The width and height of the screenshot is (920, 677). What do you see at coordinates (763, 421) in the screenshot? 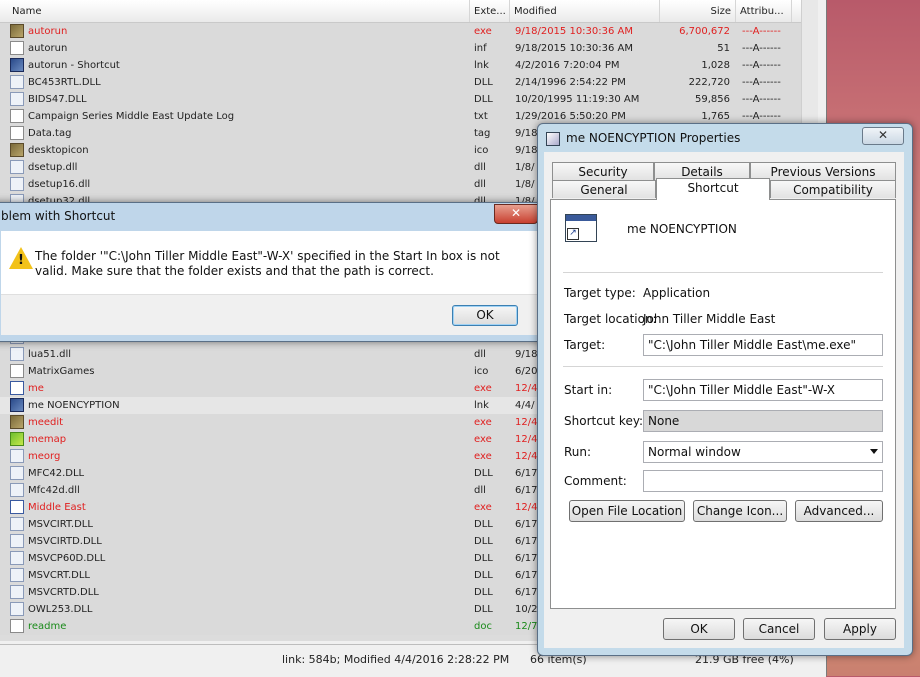
I see `shortcut-key-field: None` at bounding box center [763, 421].